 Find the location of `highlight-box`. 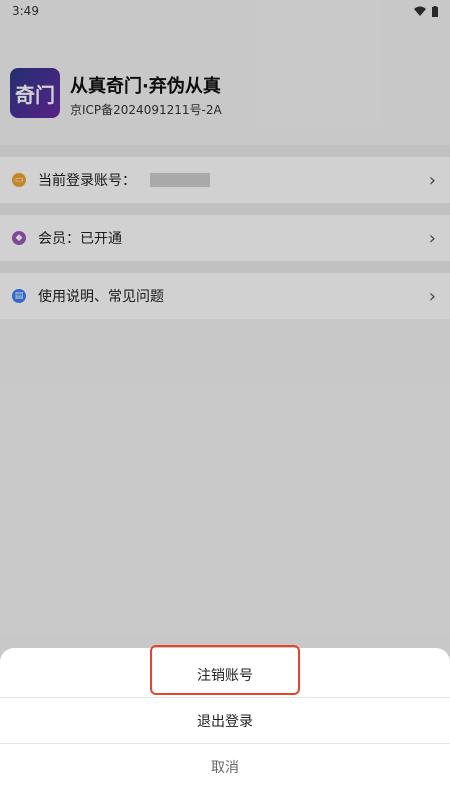

highlight-box is located at coordinates (225, 670).